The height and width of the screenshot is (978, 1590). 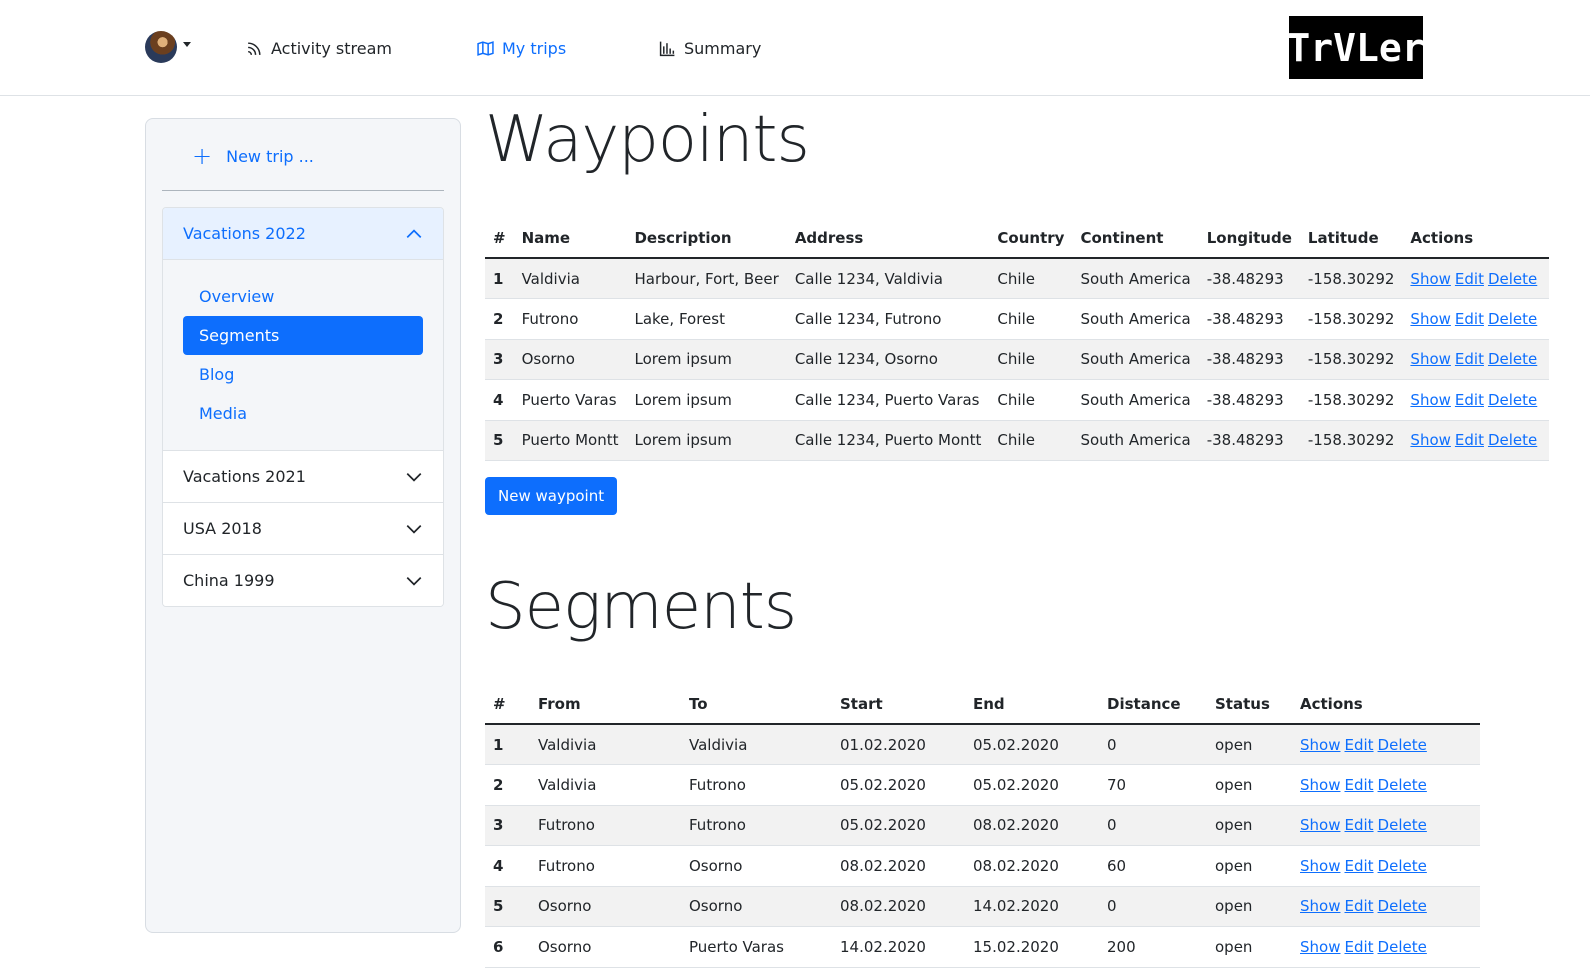 What do you see at coordinates (507, 866) in the screenshot?
I see `segment-cell: 4` at bounding box center [507, 866].